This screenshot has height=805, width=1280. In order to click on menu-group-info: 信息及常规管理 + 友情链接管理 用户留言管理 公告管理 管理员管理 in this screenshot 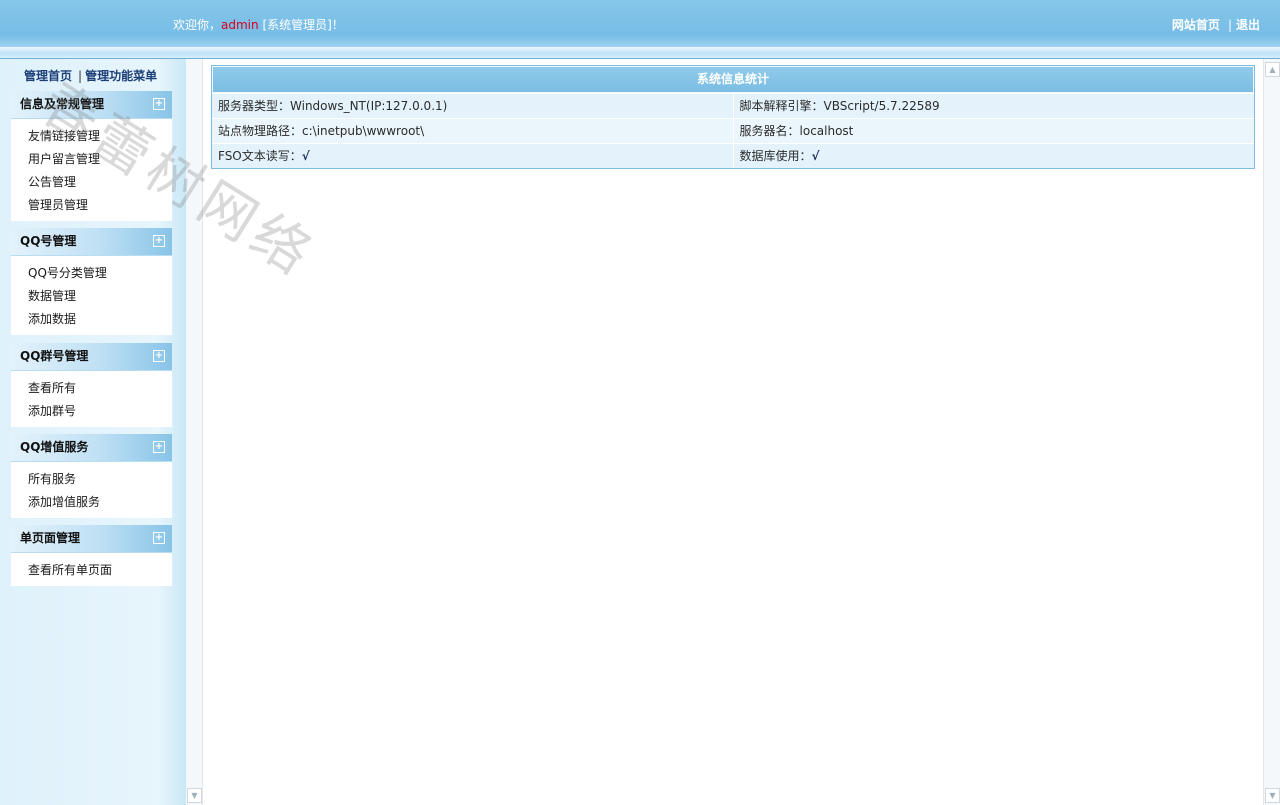, I will do `click(91, 156)`.